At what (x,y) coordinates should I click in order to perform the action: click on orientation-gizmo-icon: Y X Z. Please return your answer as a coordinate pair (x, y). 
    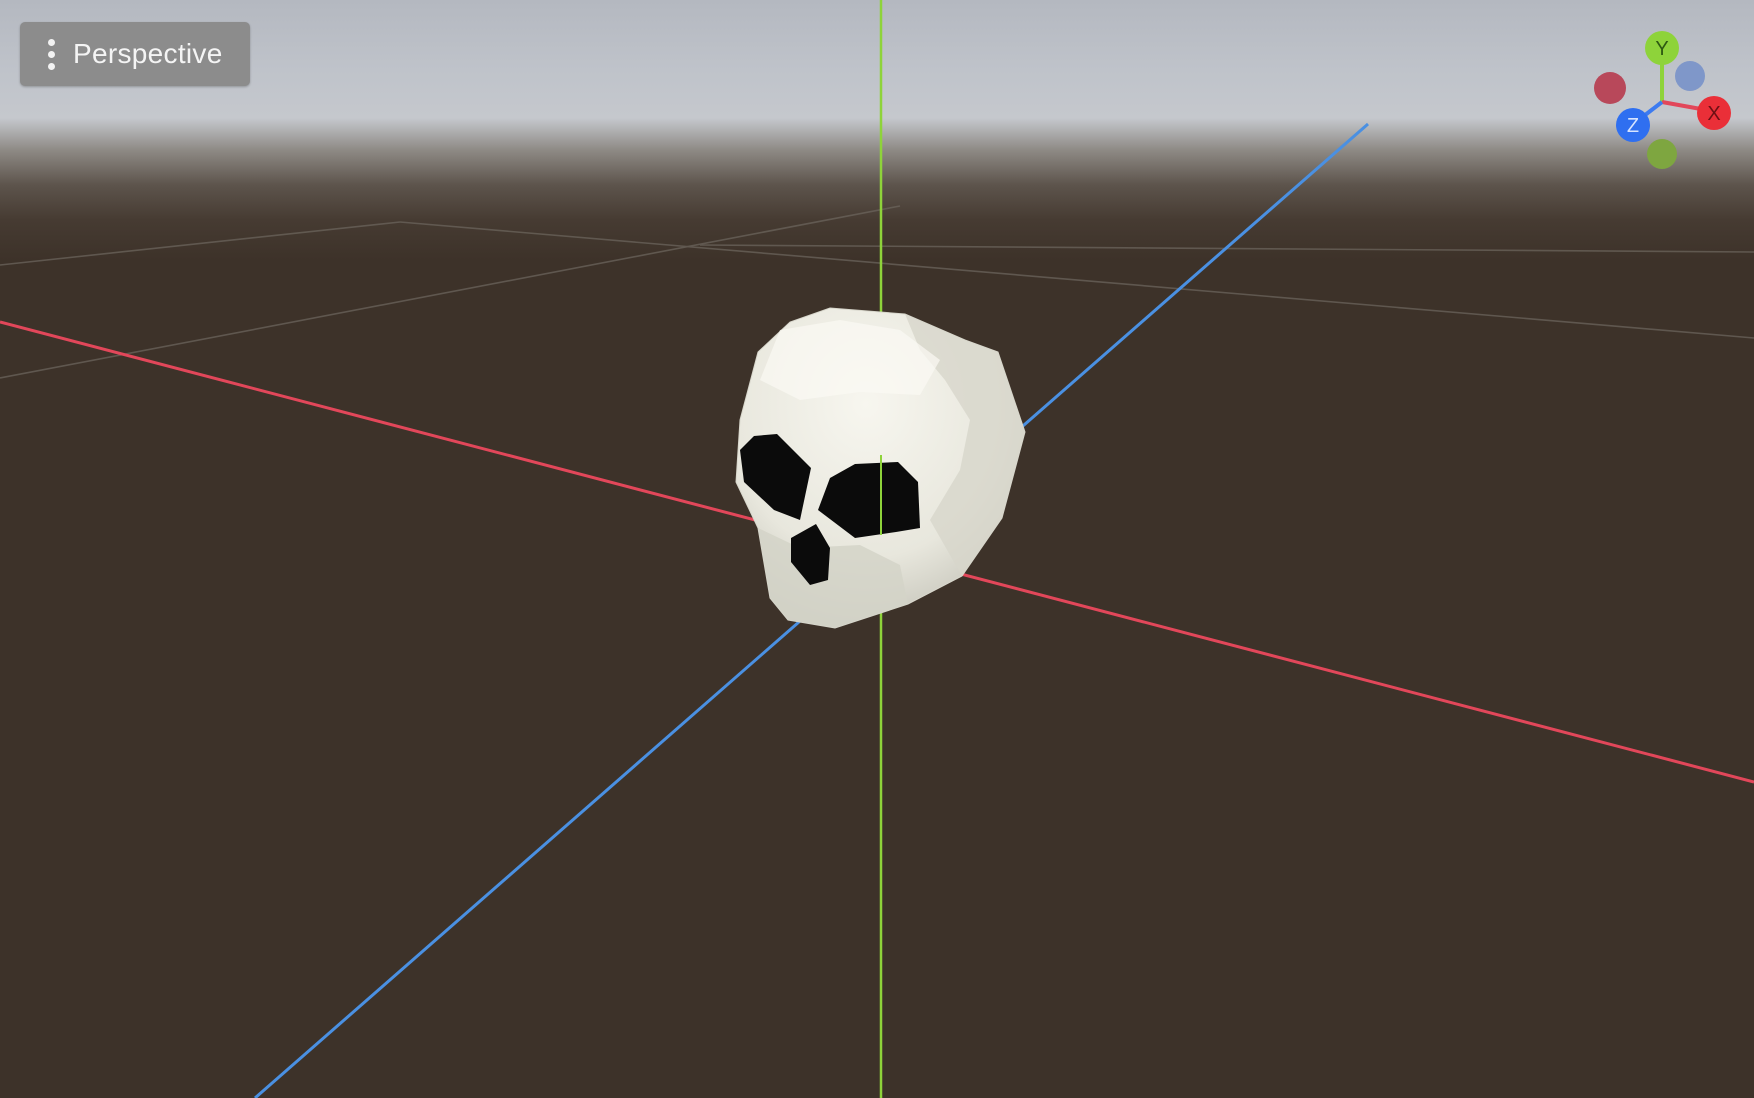
    Looking at the image, I should click on (1665, 102).